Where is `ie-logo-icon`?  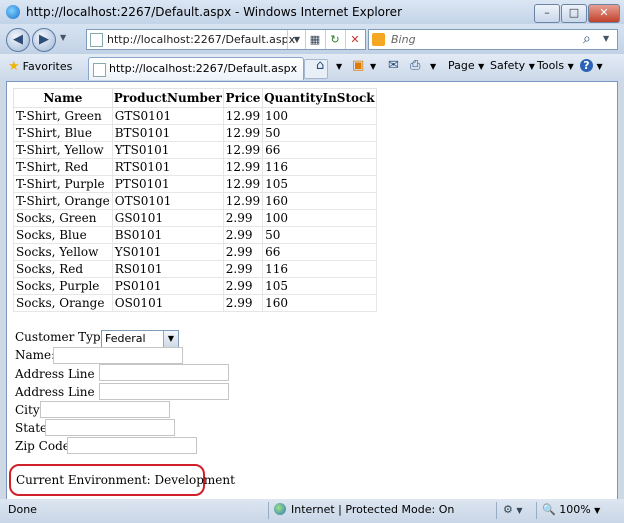
ie-logo-icon is located at coordinates (13, 12).